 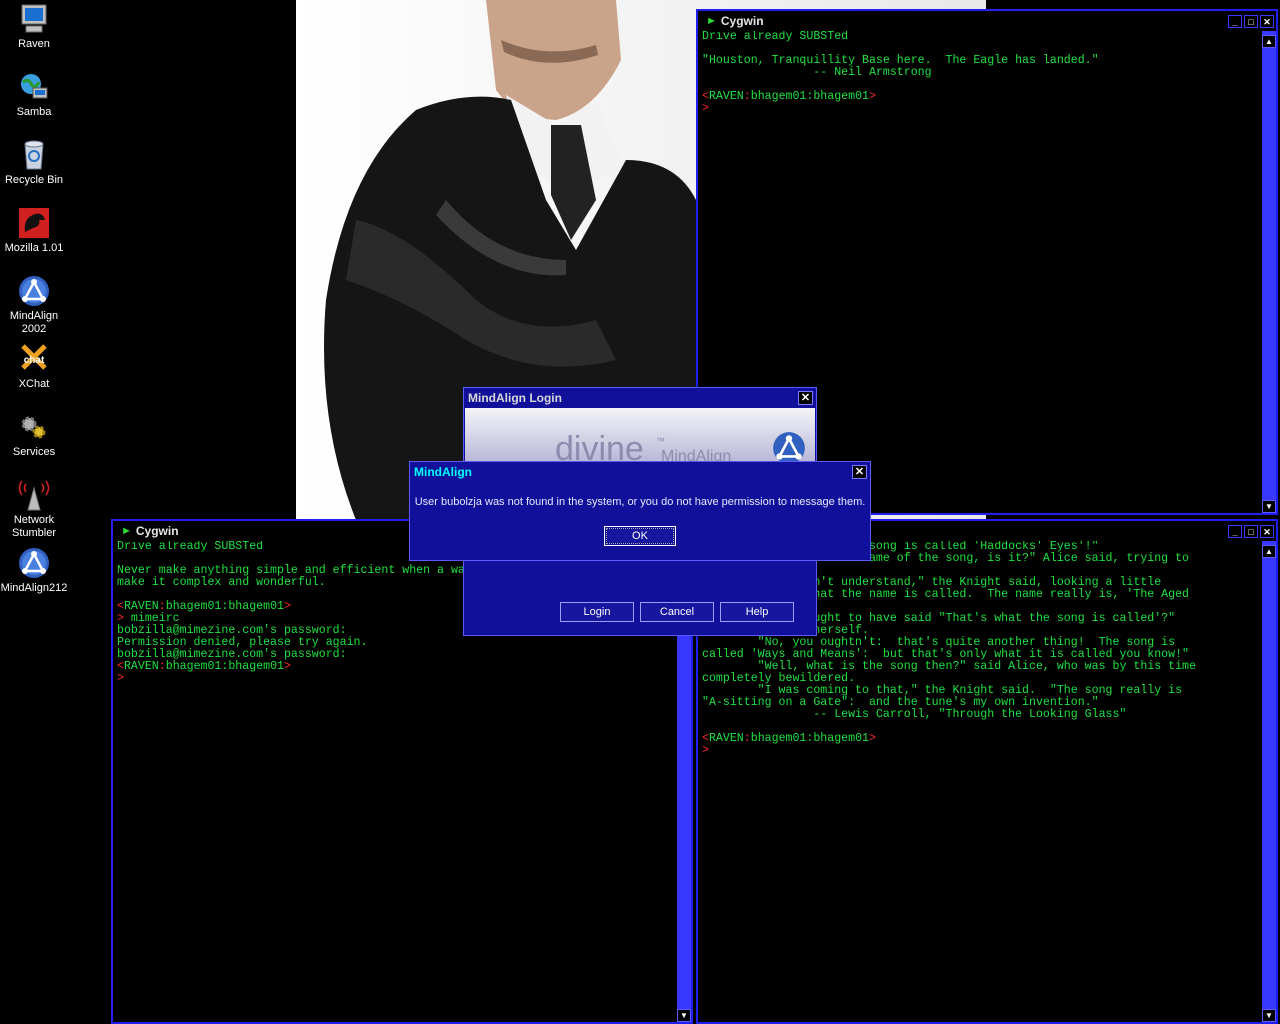 What do you see at coordinates (34, 44) in the screenshot?
I see `desktop-icon-label: Raven` at bounding box center [34, 44].